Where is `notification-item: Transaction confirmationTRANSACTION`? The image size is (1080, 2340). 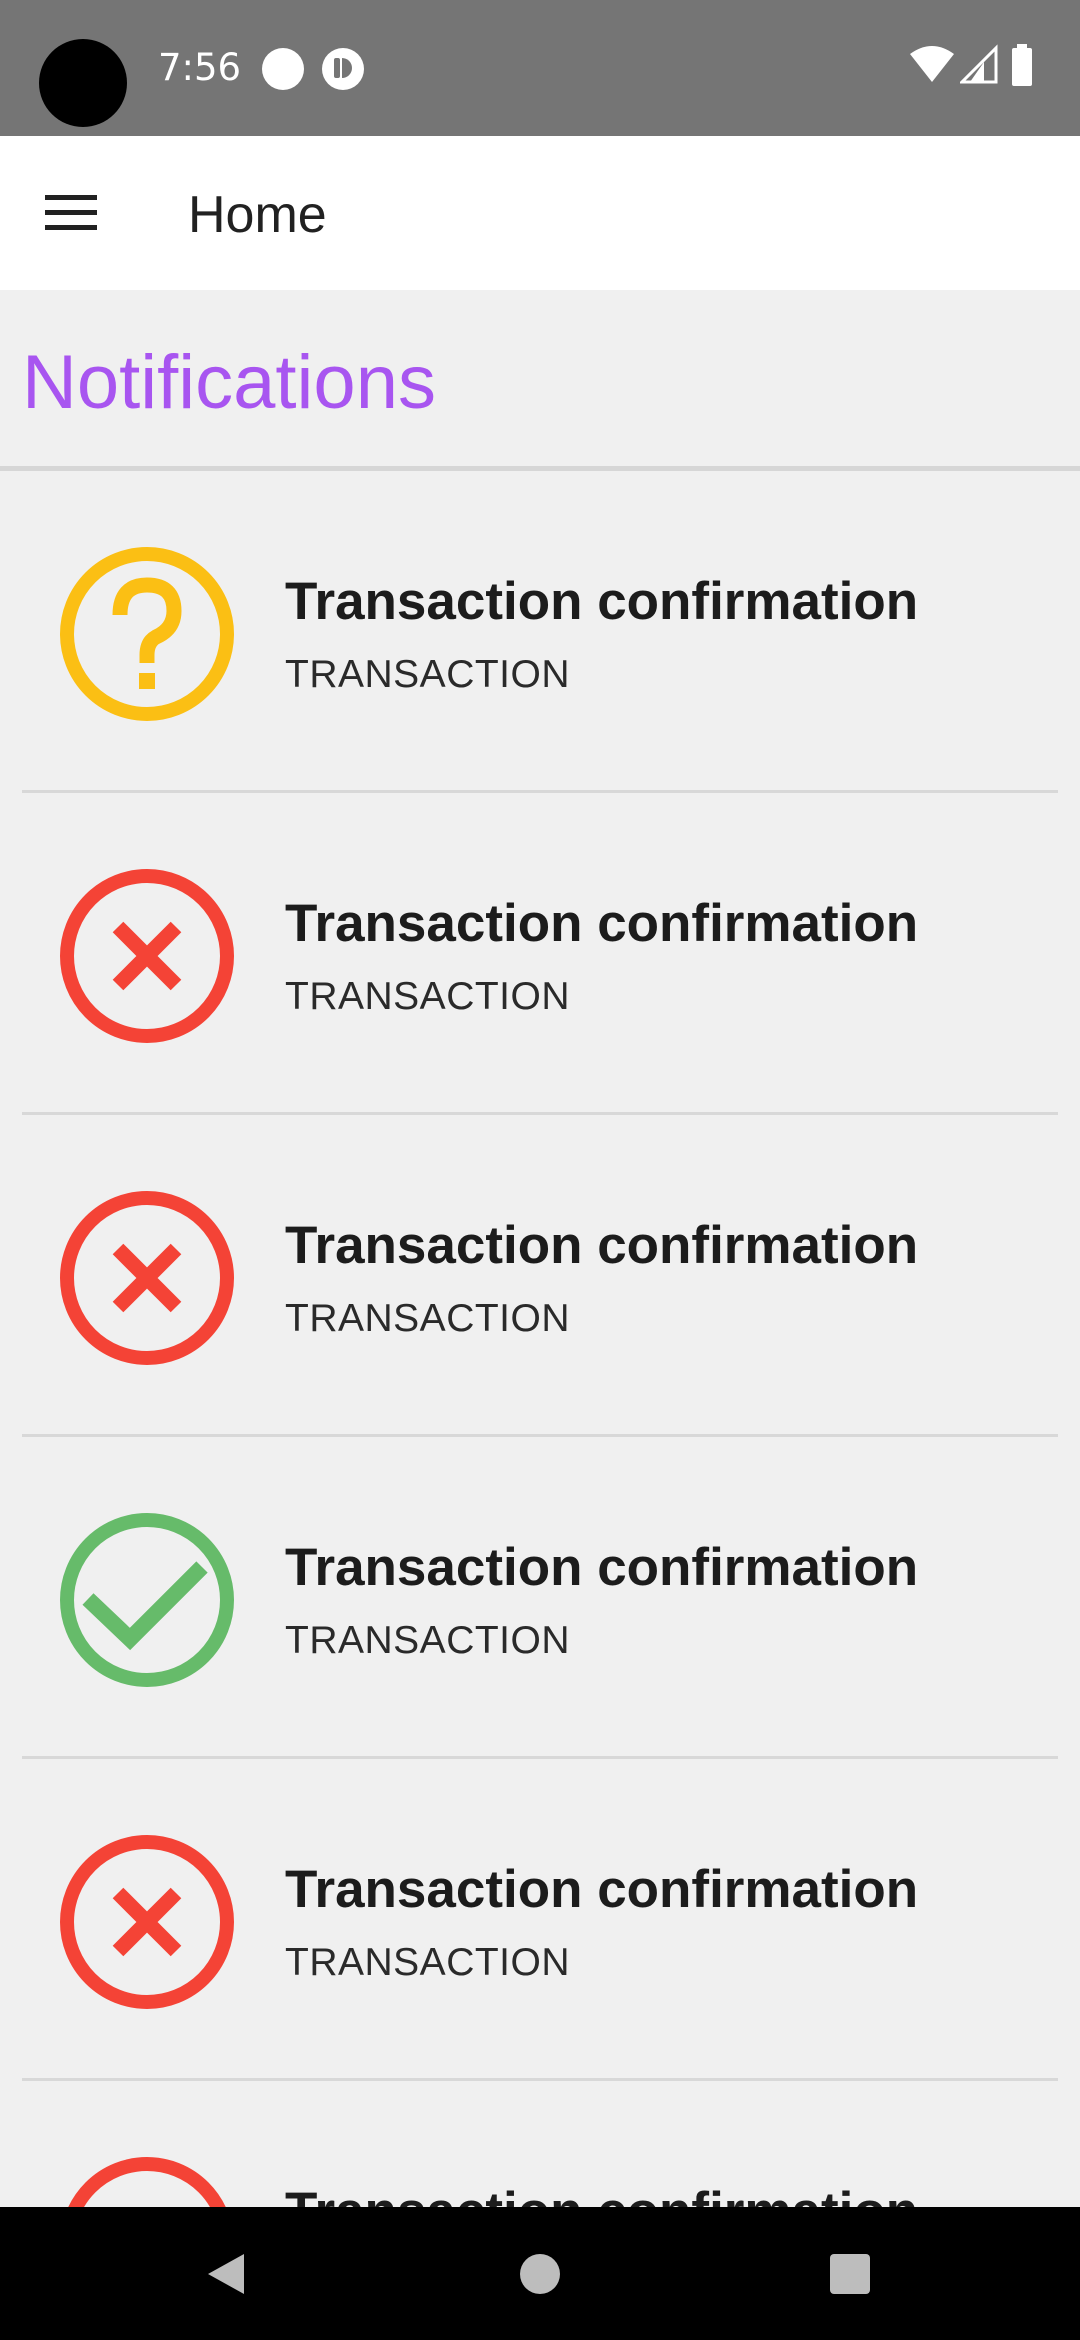 notification-item: Transaction confirmationTRANSACTION is located at coordinates (540, 2144).